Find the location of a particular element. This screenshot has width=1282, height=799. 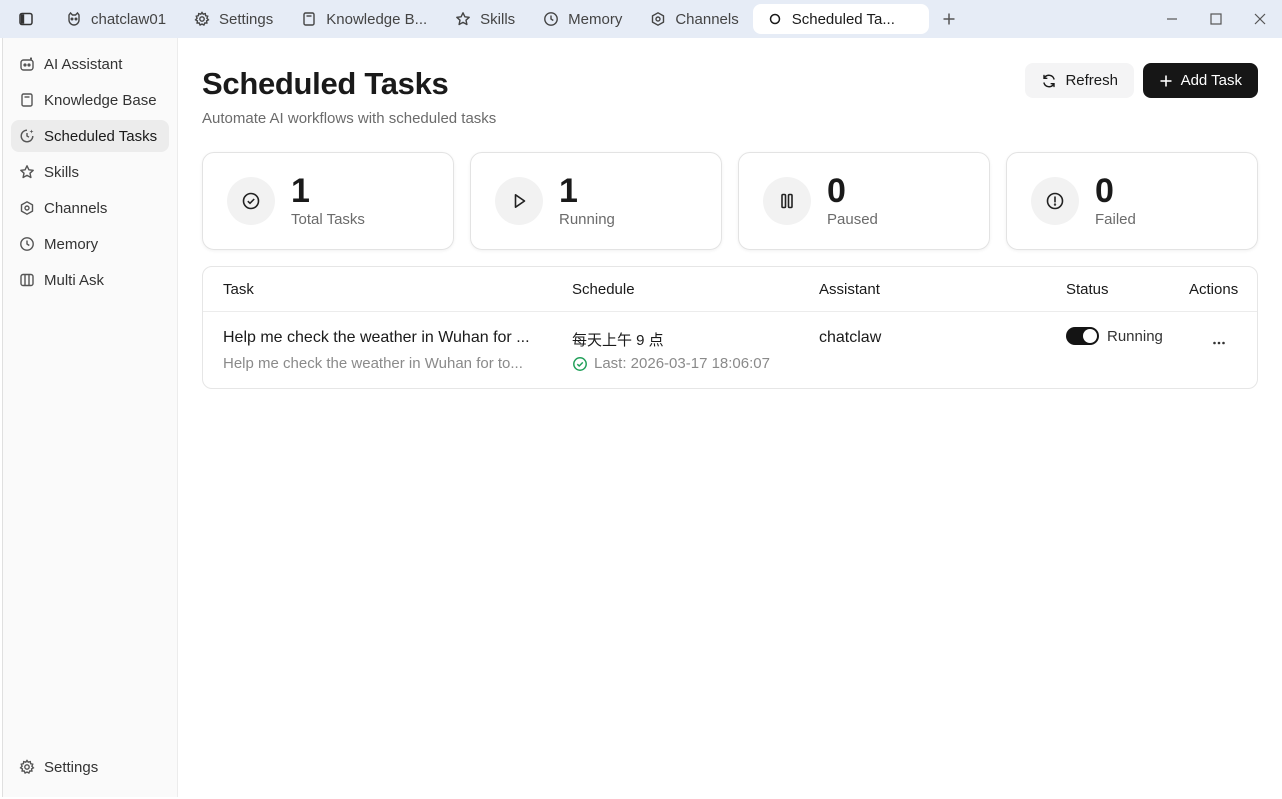

maximize-button is located at coordinates (1216, 19).